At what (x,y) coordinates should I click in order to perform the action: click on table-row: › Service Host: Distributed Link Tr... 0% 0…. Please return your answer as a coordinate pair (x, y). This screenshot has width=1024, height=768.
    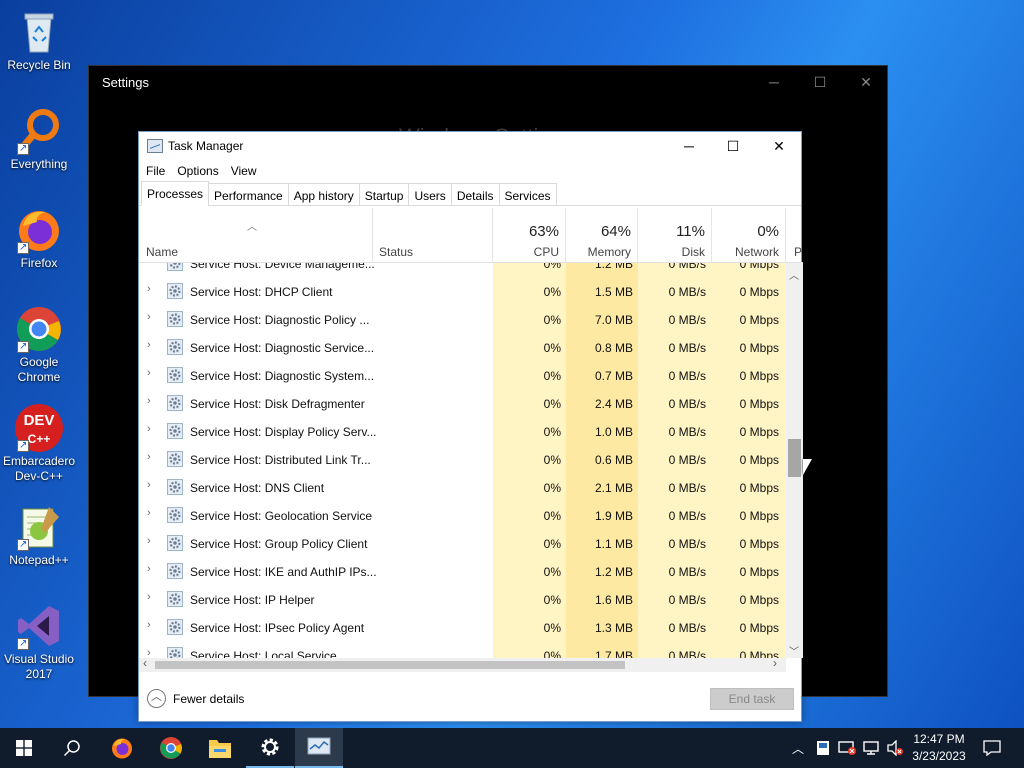
    Looking at the image, I should click on (462, 459).